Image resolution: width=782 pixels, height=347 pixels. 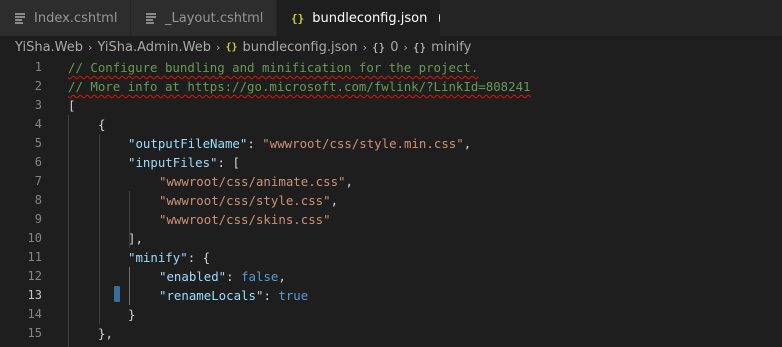 I want to click on json-key: "enabled", so click(x=193, y=276).